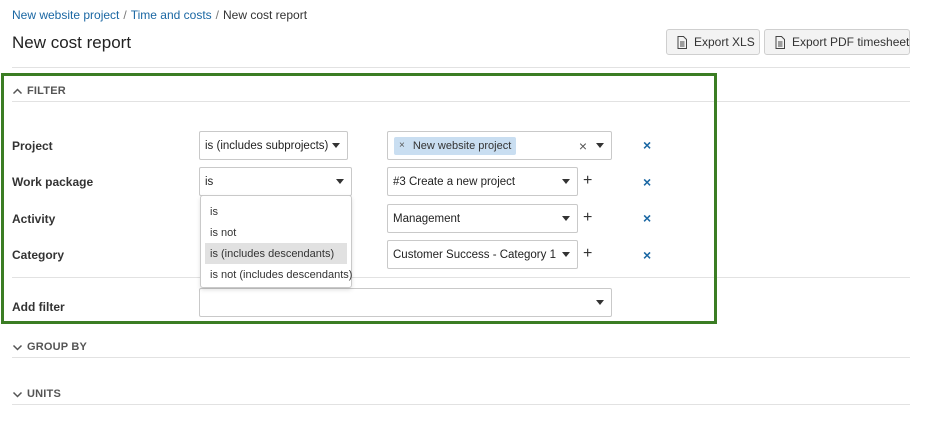 The width and height of the screenshot is (934, 422). I want to click on group-by-section-toggle: GROUP BY, so click(461, 349).